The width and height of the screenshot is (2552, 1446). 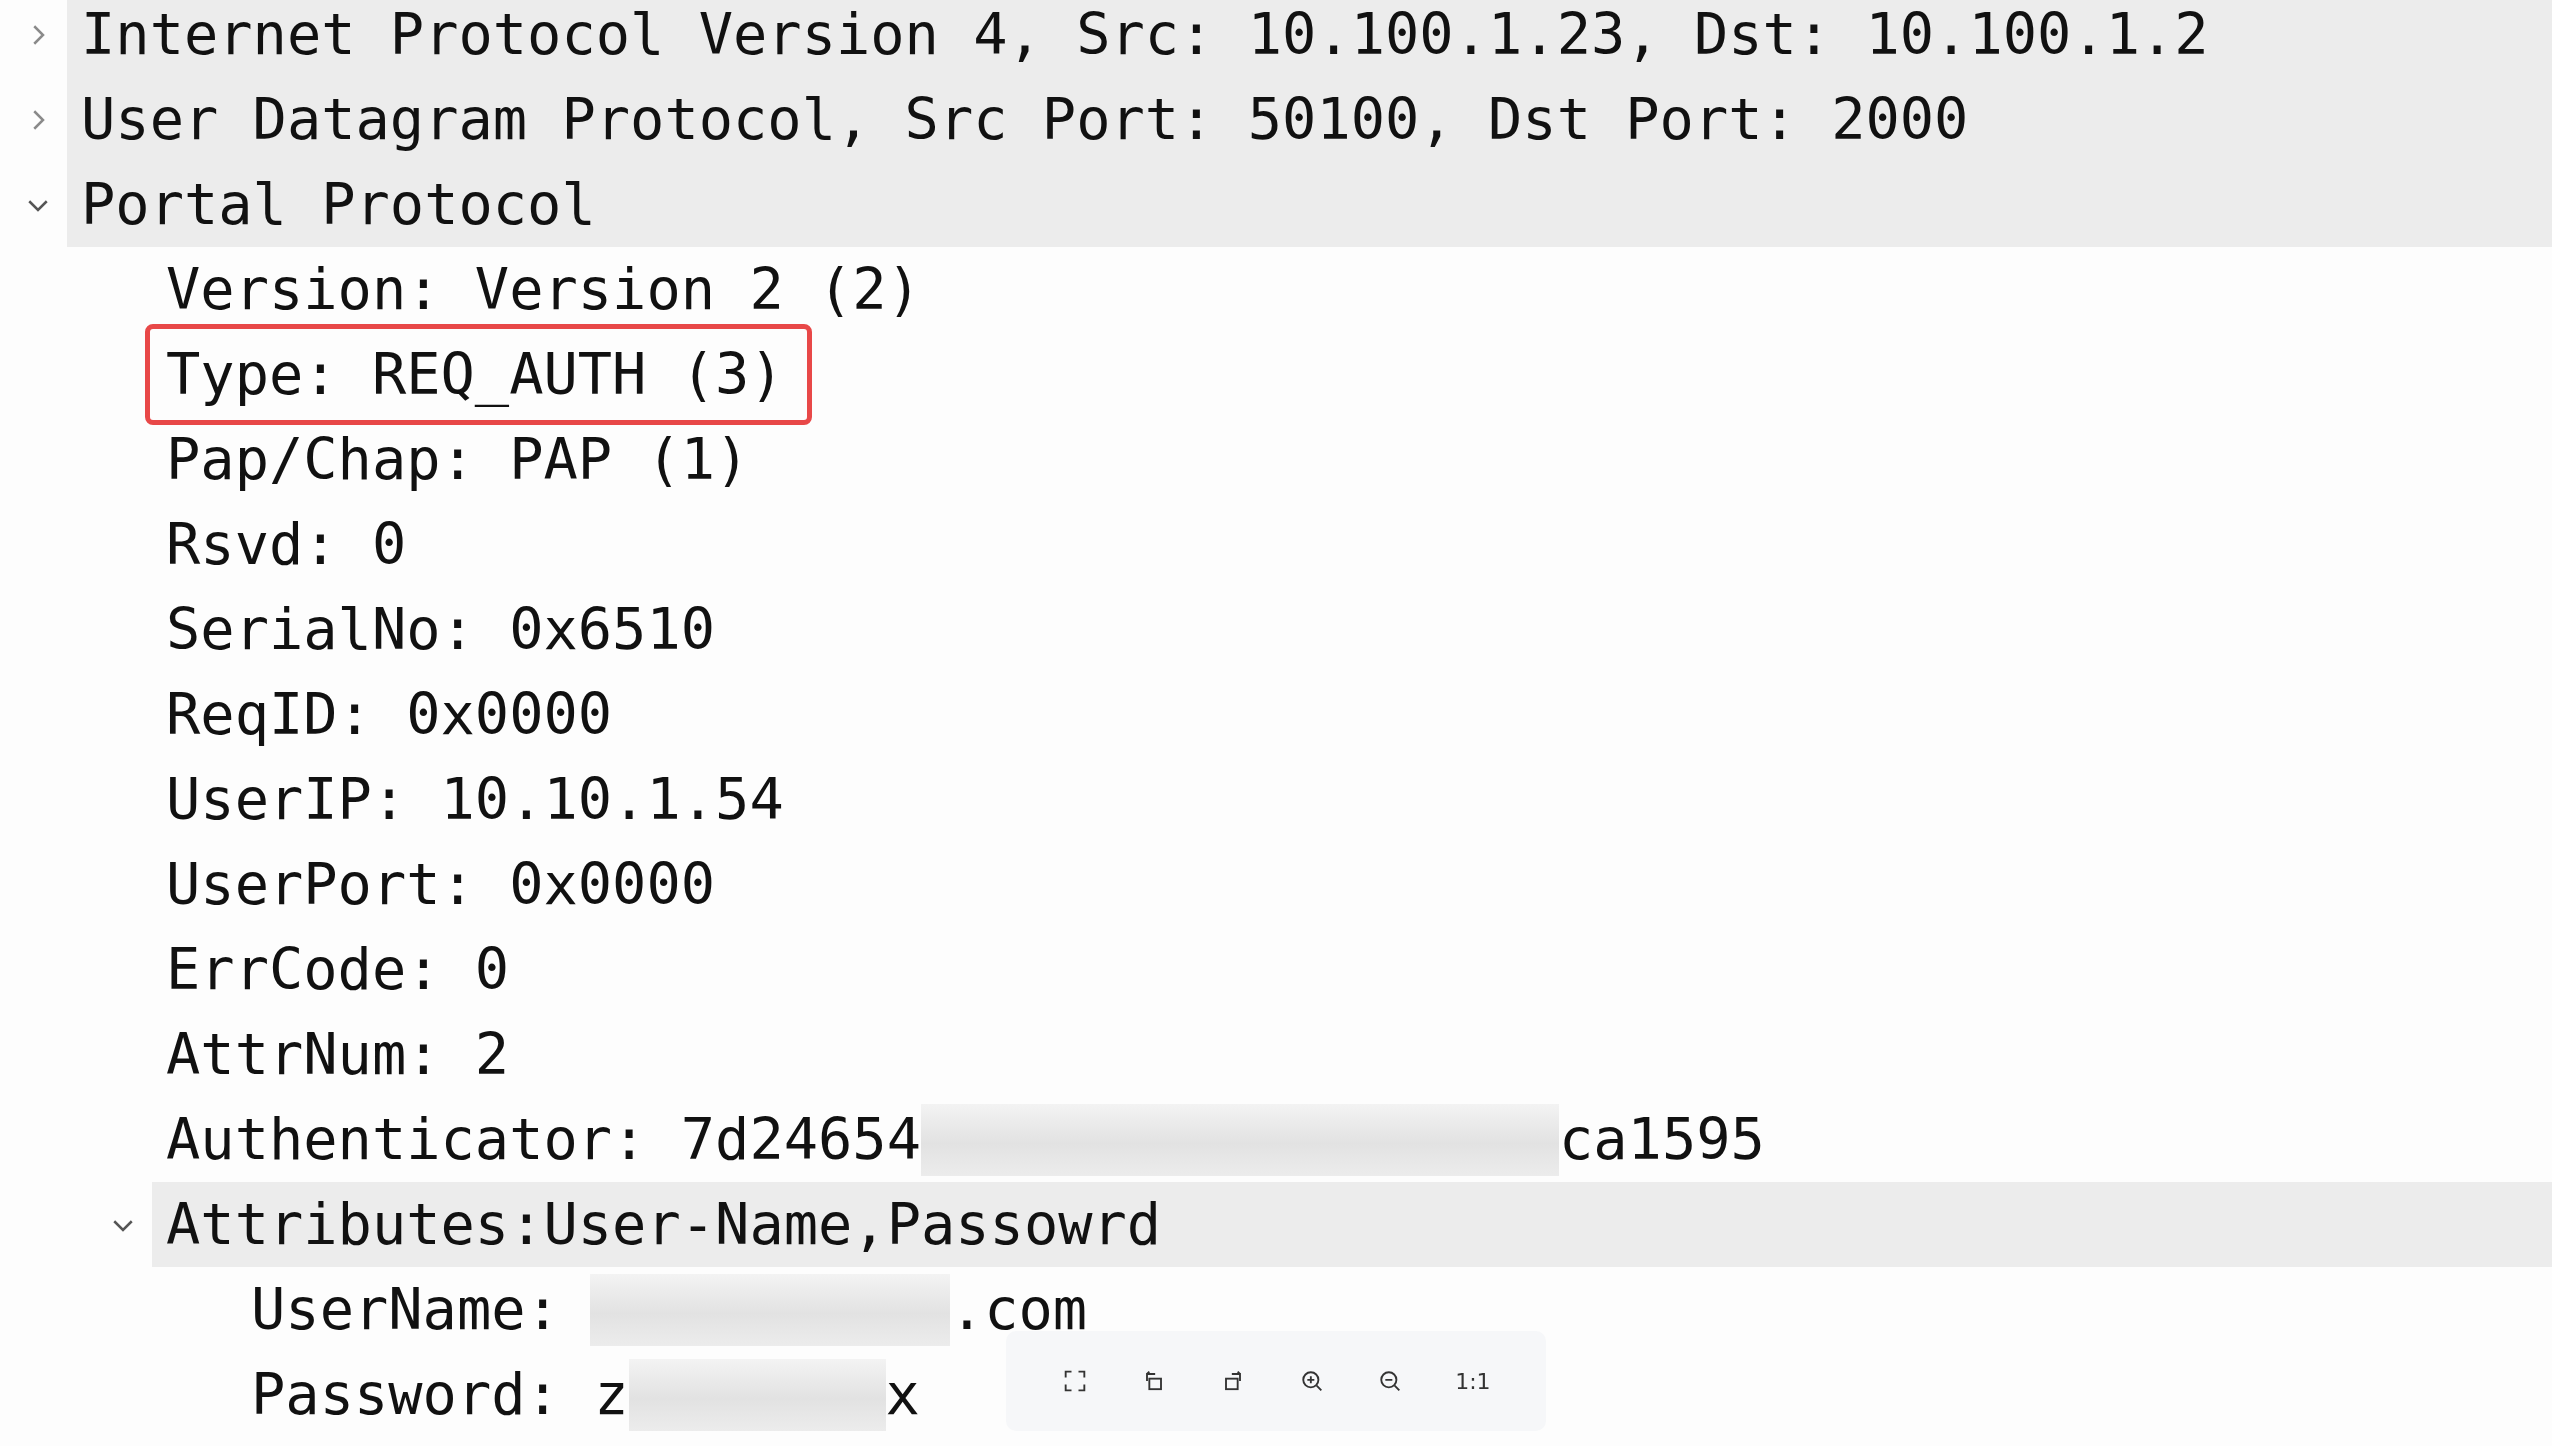 I want to click on field-label: Password: z, so click(x=440, y=1394).